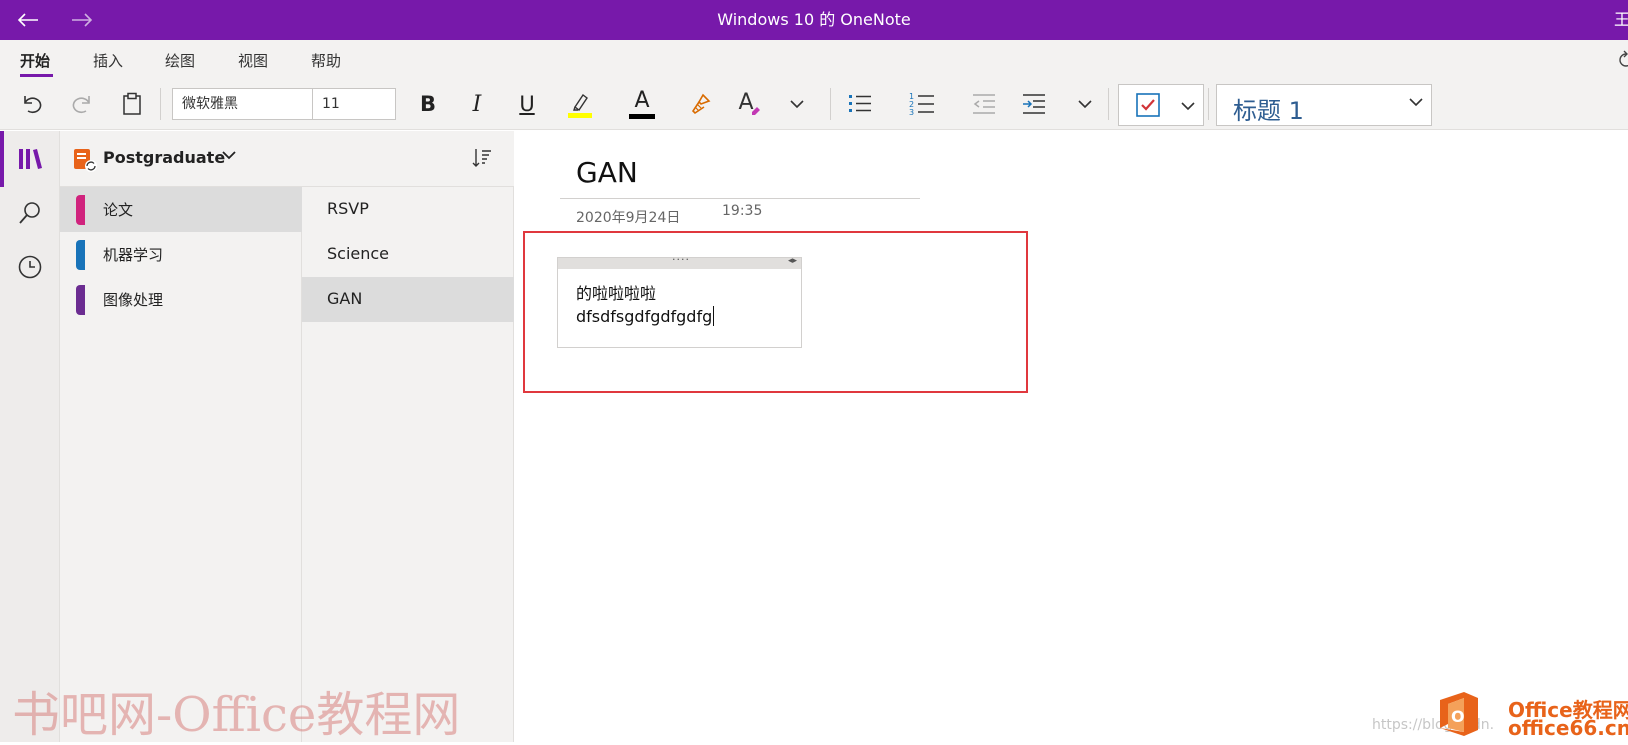 This screenshot has height=745, width=1628. What do you see at coordinates (408, 299) in the screenshot?
I see `page-item: GAN` at bounding box center [408, 299].